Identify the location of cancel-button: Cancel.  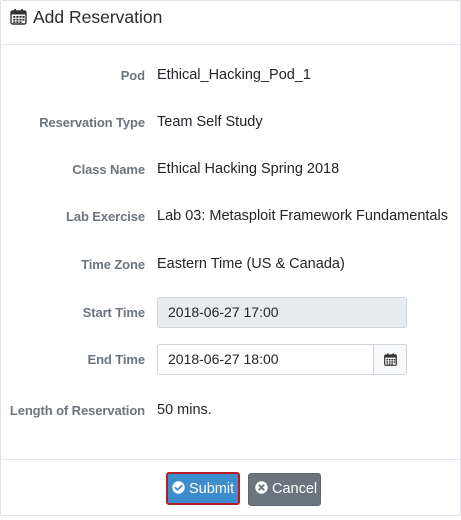
(284, 489).